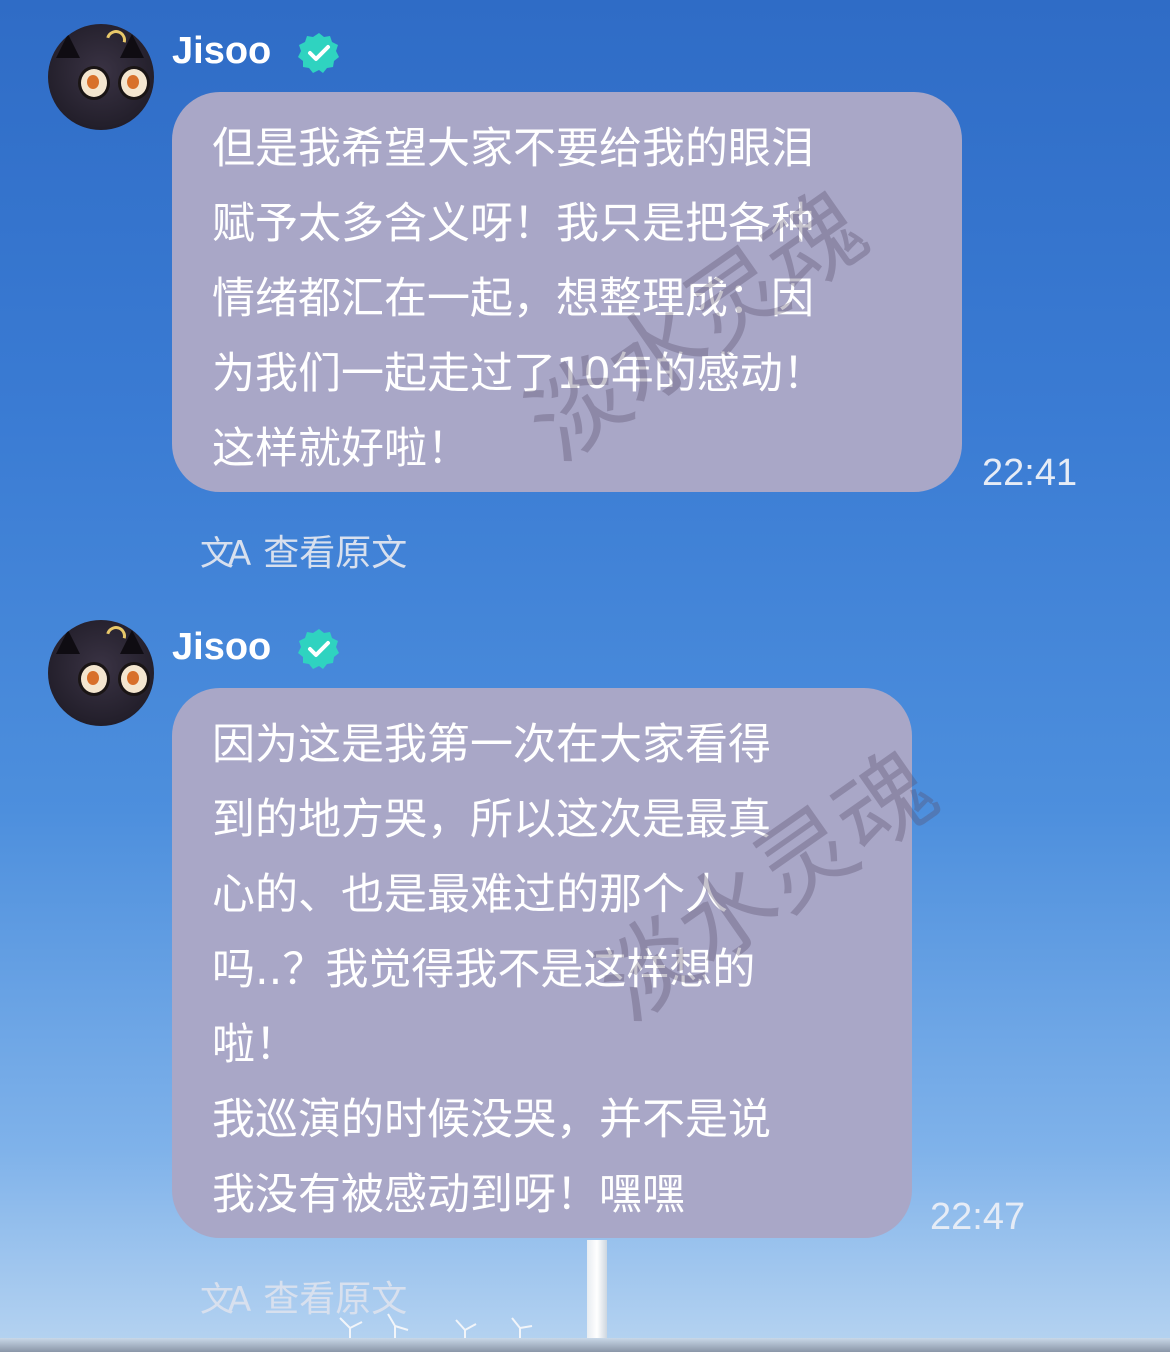 The width and height of the screenshot is (1170, 1352). I want to click on message-line: 赋予太多含义呀！我只是把各种, so click(513, 224).